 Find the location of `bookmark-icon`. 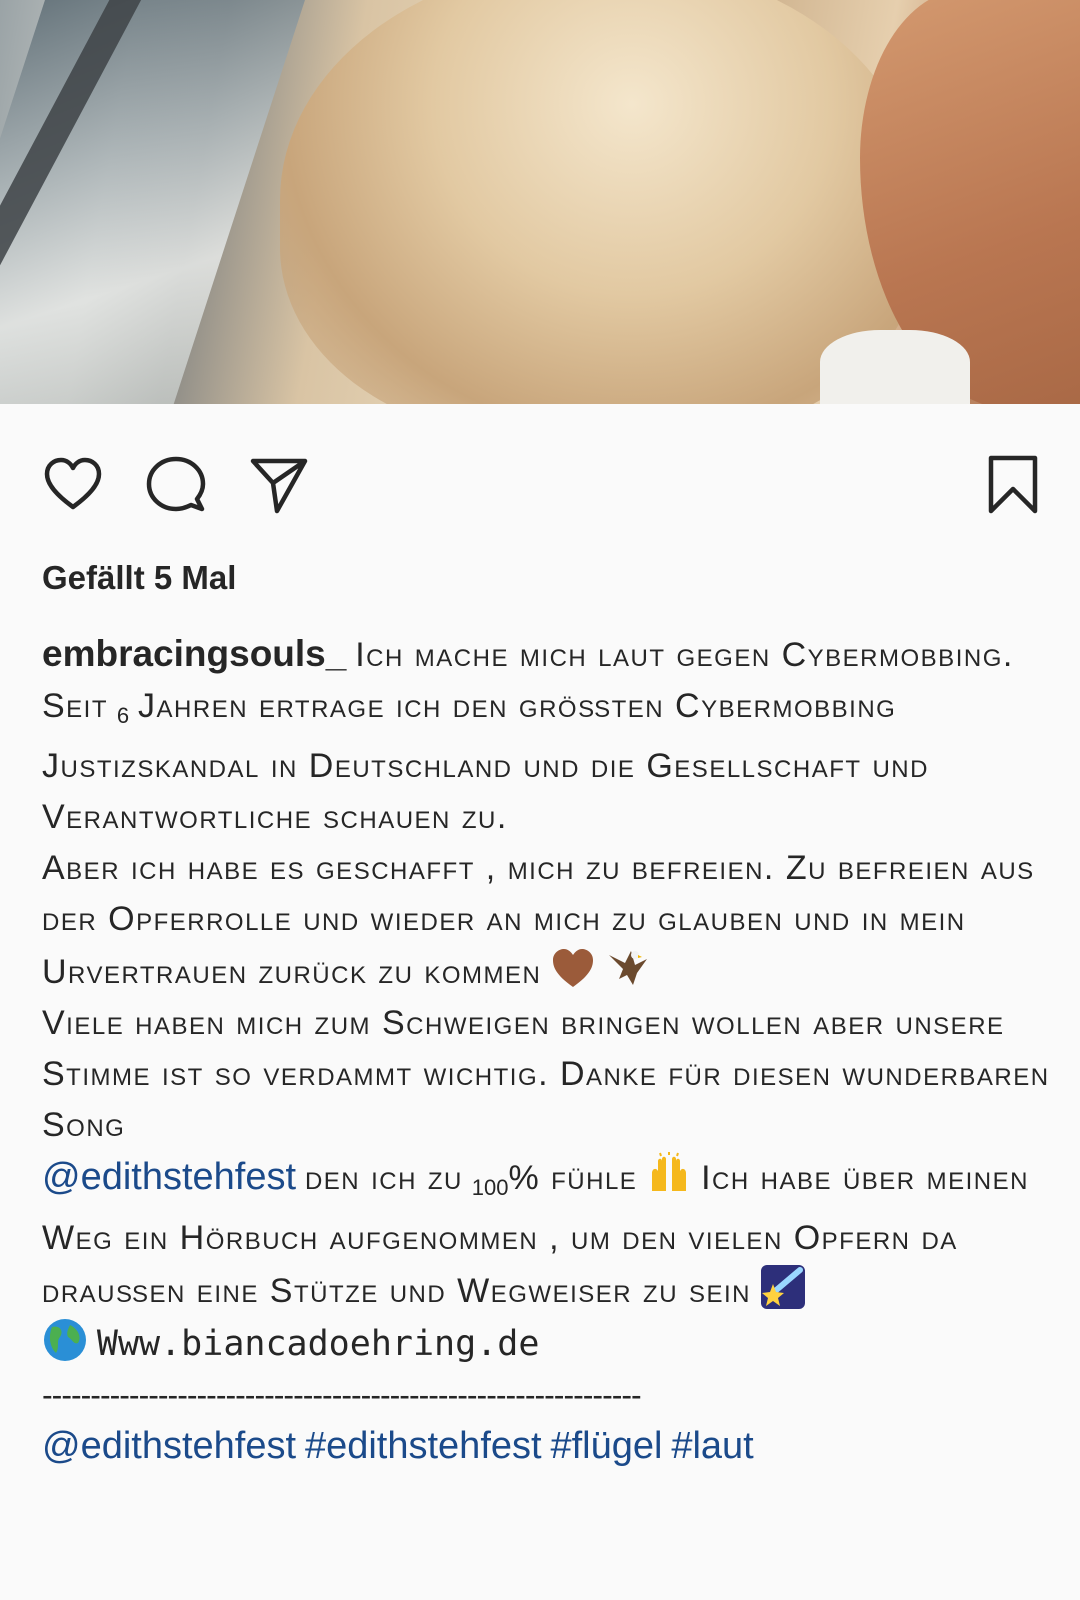

bookmark-icon is located at coordinates (1013, 484).